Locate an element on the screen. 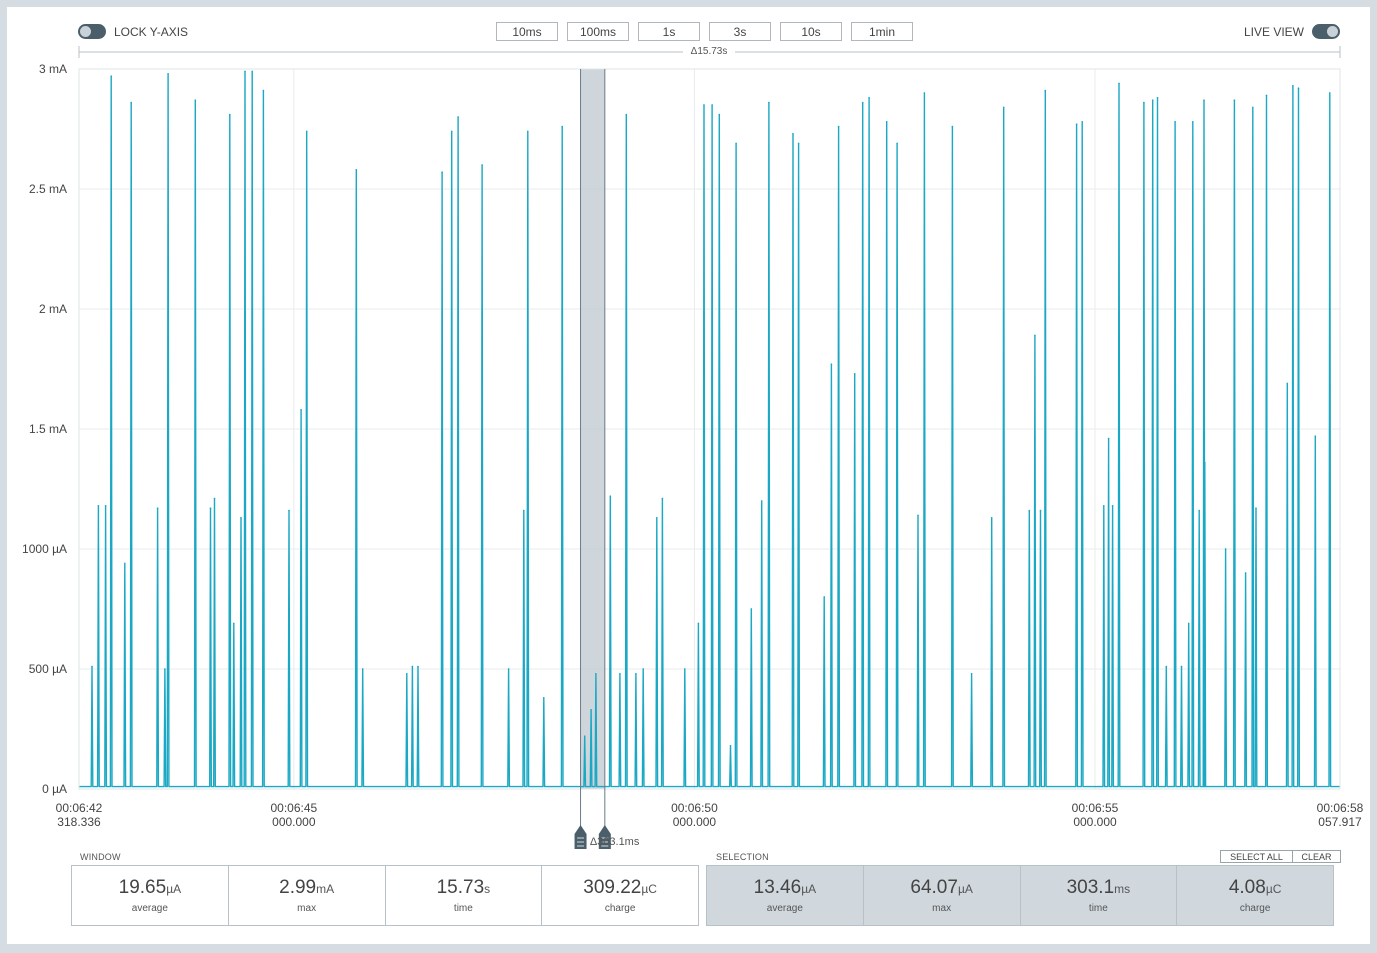 This screenshot has height=953, width=1377. selection-time-value: 303.1 is located at coordinates (1090, 887).